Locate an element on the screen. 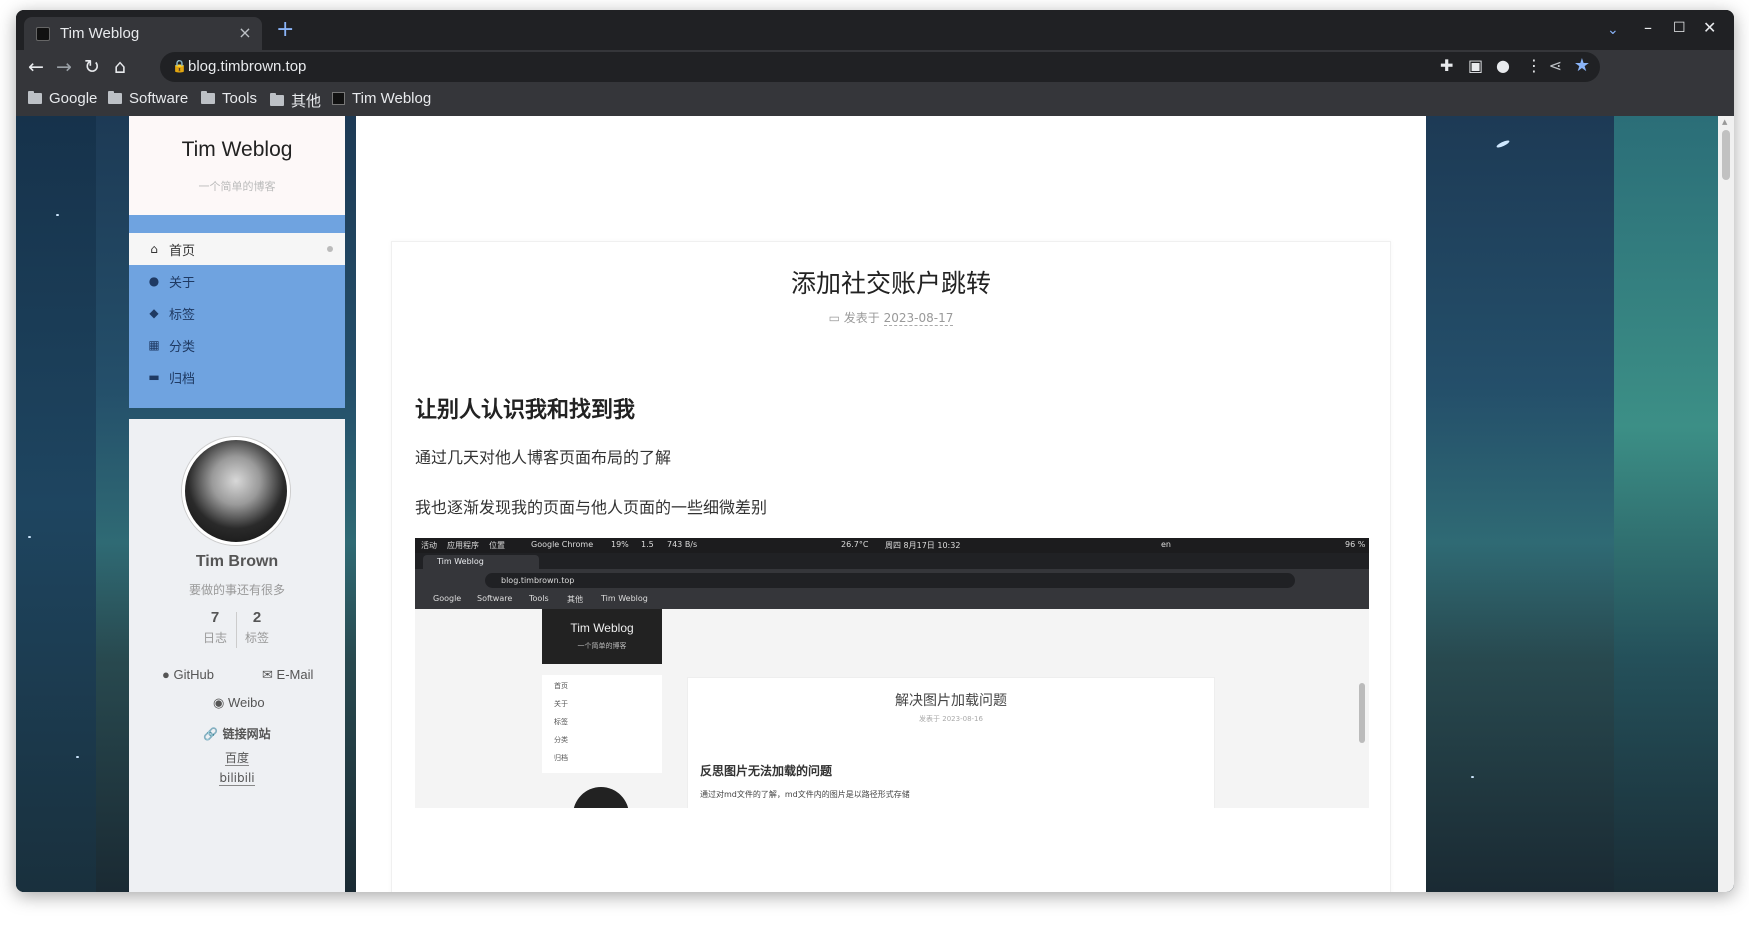 The width and height of the screenshot is (1749, 925). minimize-icon: – is located at coordinates (1648, 27).